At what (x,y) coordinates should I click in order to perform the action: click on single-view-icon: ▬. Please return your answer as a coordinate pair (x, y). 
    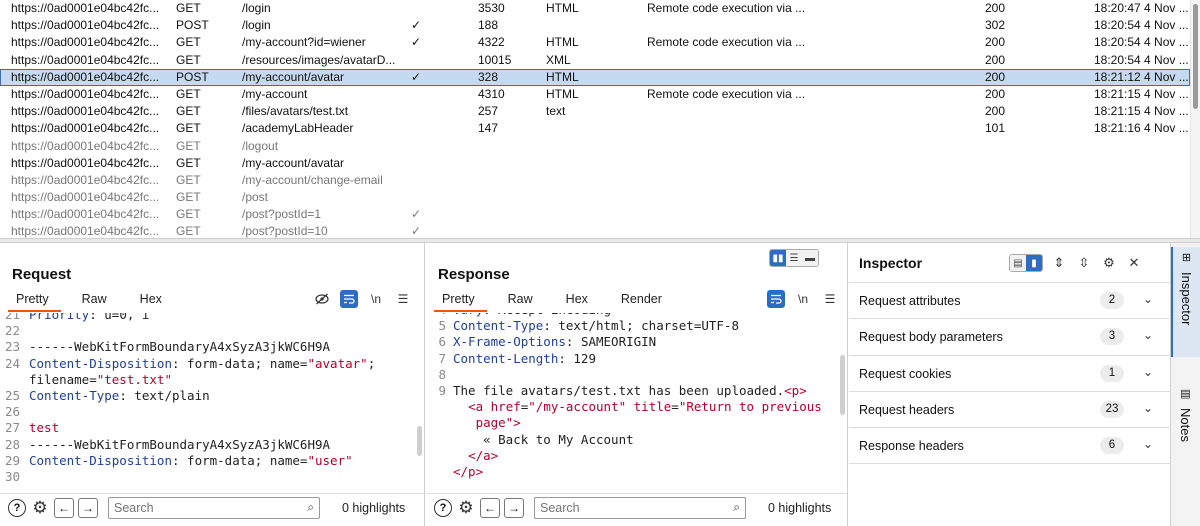
    Looking at the image, I should click on (810, 258).